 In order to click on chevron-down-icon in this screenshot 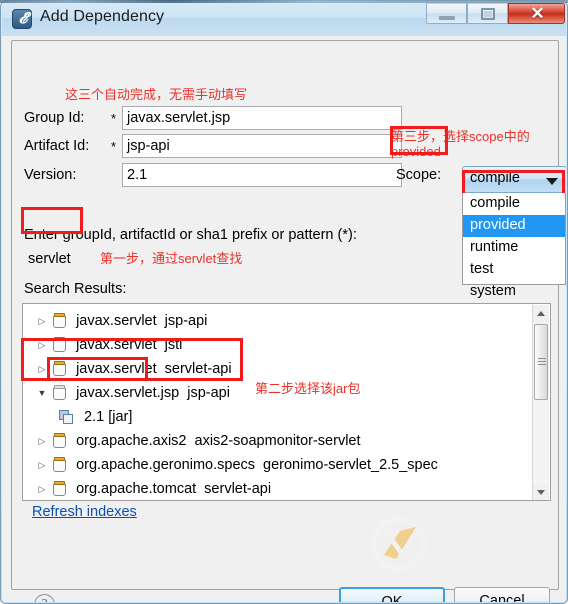, I will do `click(552, 181)`.